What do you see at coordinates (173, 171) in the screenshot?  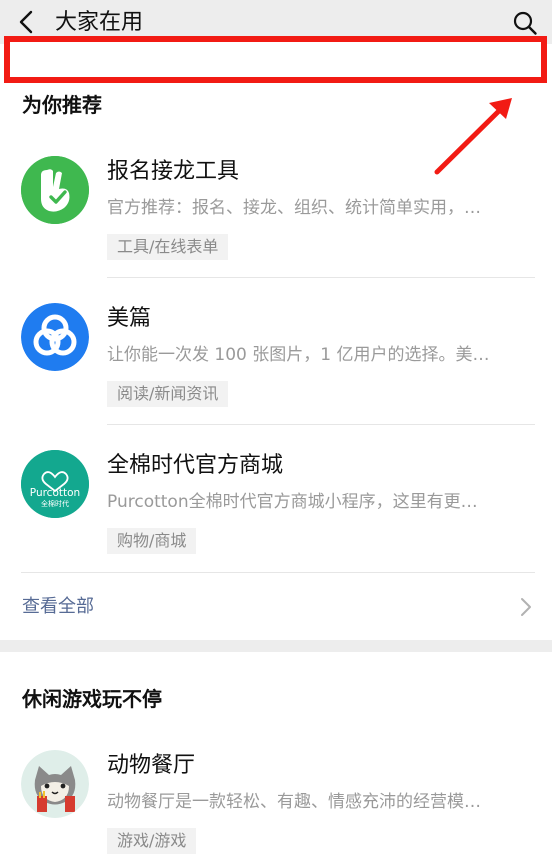 I see `item-name: 报名接龙工具` at bounding box center [173, 171].